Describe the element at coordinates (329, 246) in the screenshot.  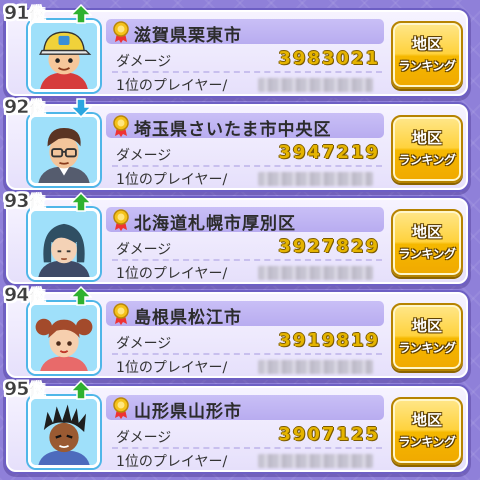
I see `damage-value: 3927829` at that location.